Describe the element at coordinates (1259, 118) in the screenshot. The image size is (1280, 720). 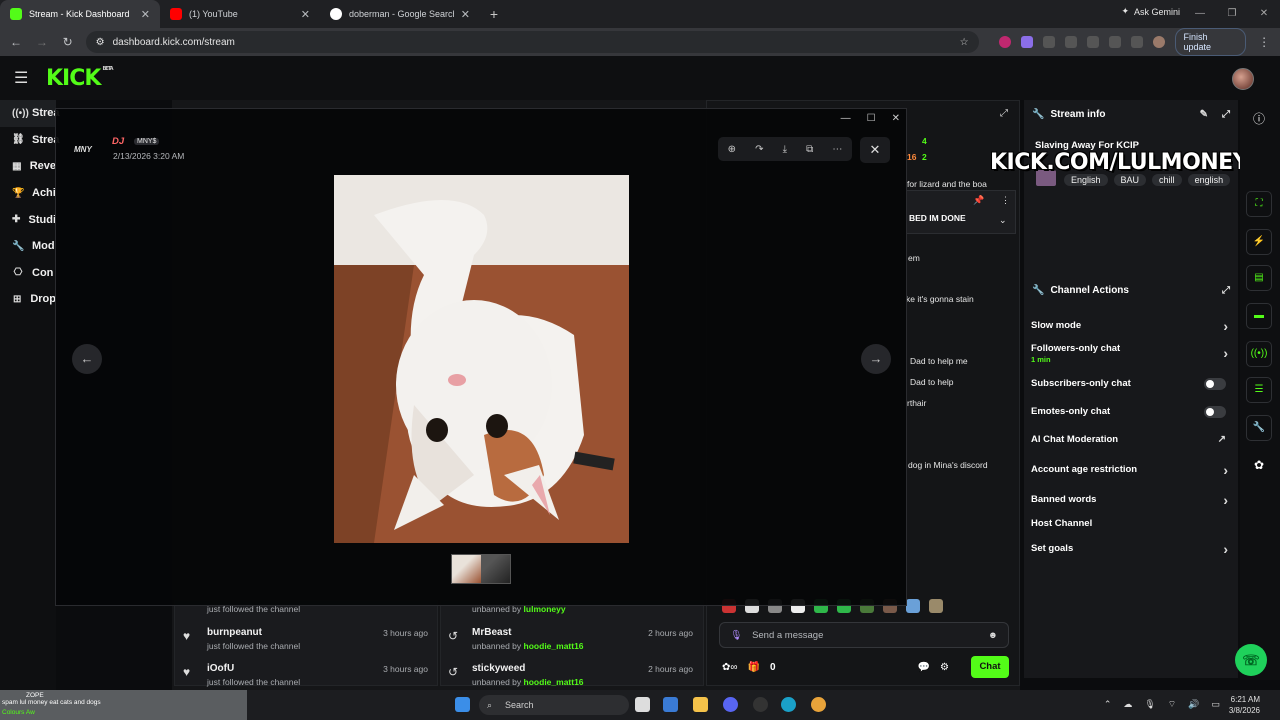
I see `info-icon: ⓘ` at that location.